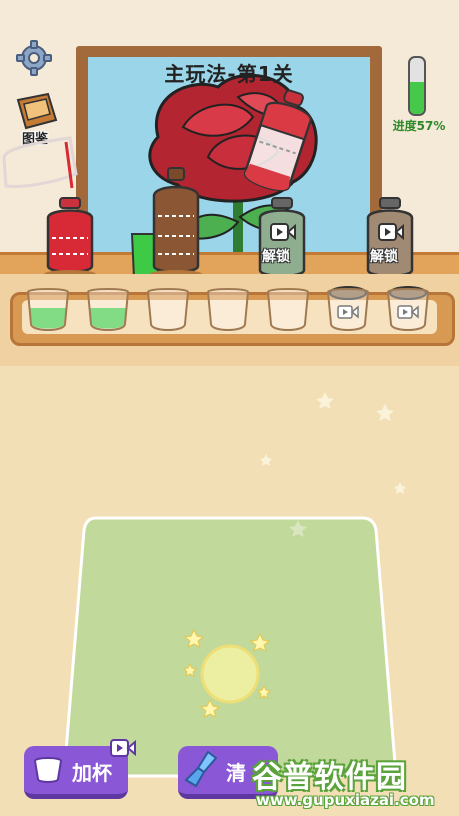  I want to click on progress-label: 进度57%, so click(419, 126).